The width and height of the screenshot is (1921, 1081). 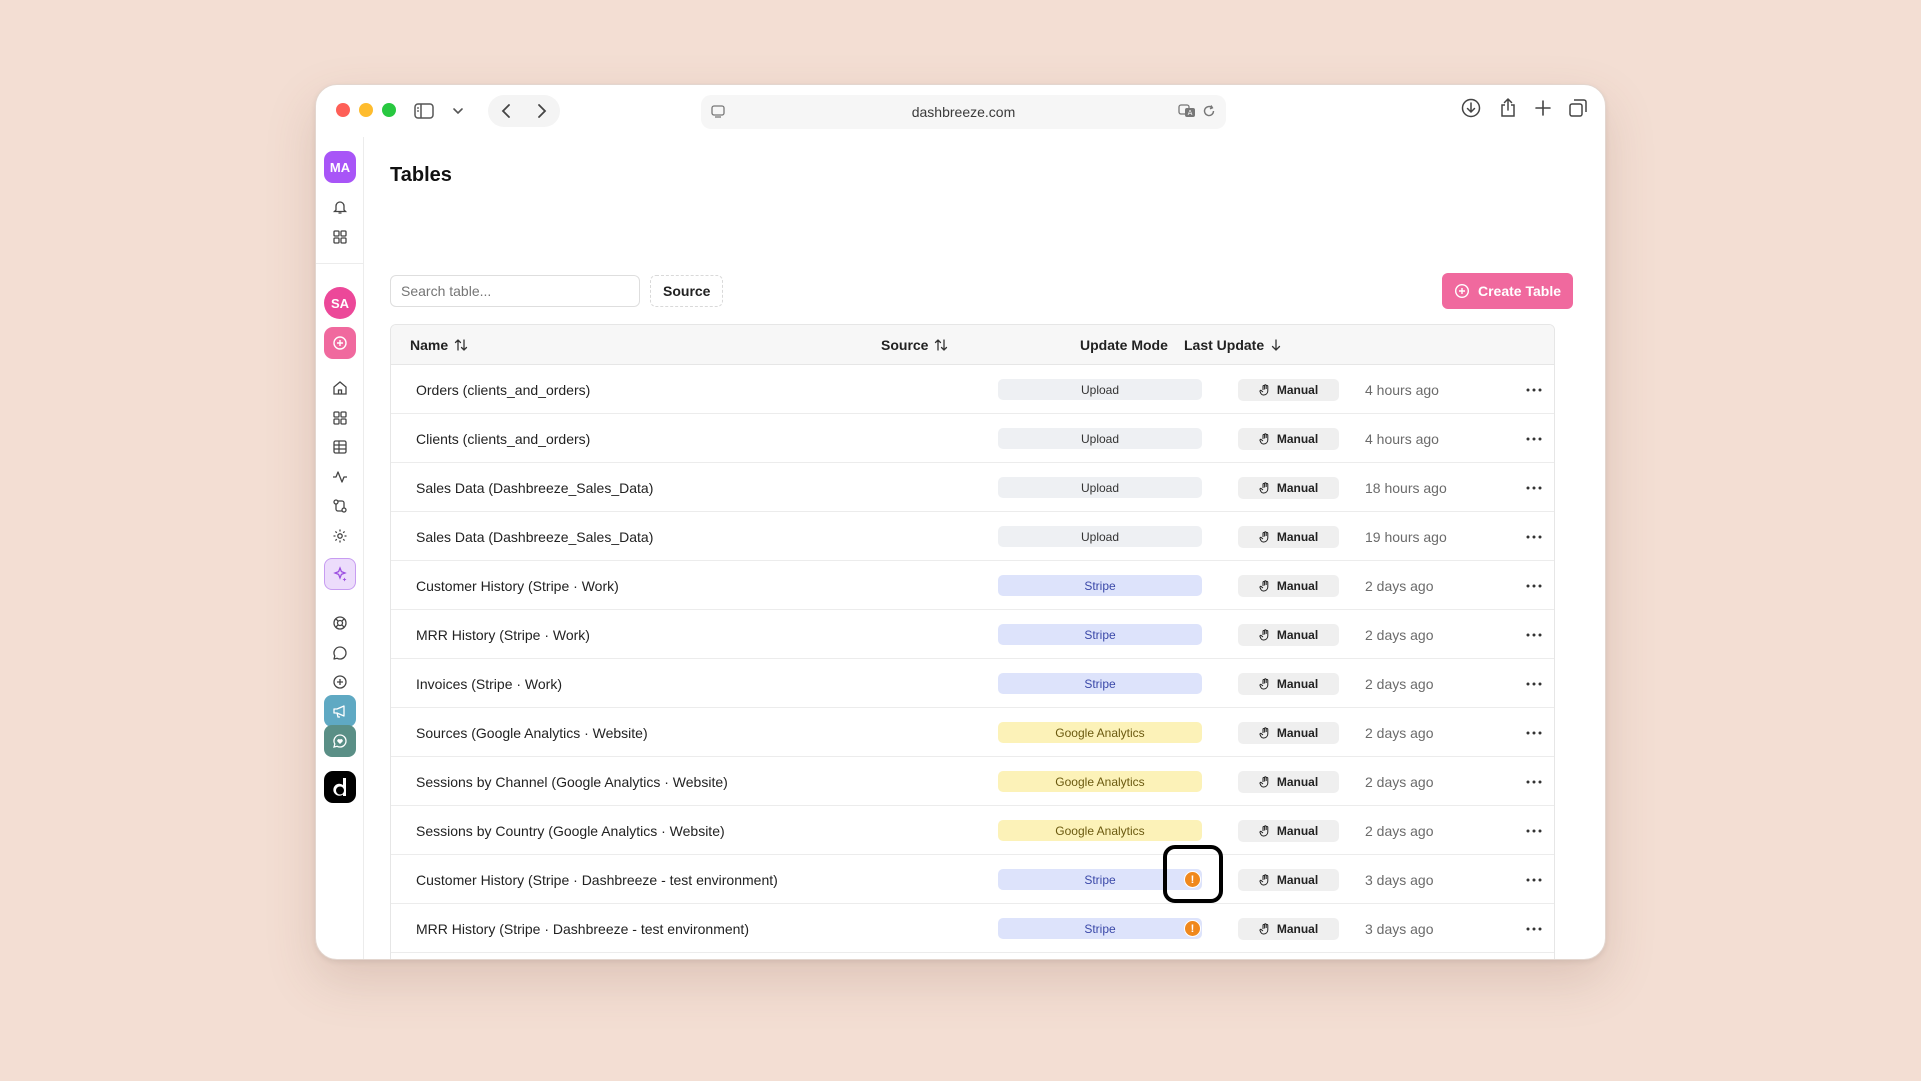 What do you see at coordinates (340, 418) in the screenshot?
I see `dashboards-icon` at bounding box center [340, 418].